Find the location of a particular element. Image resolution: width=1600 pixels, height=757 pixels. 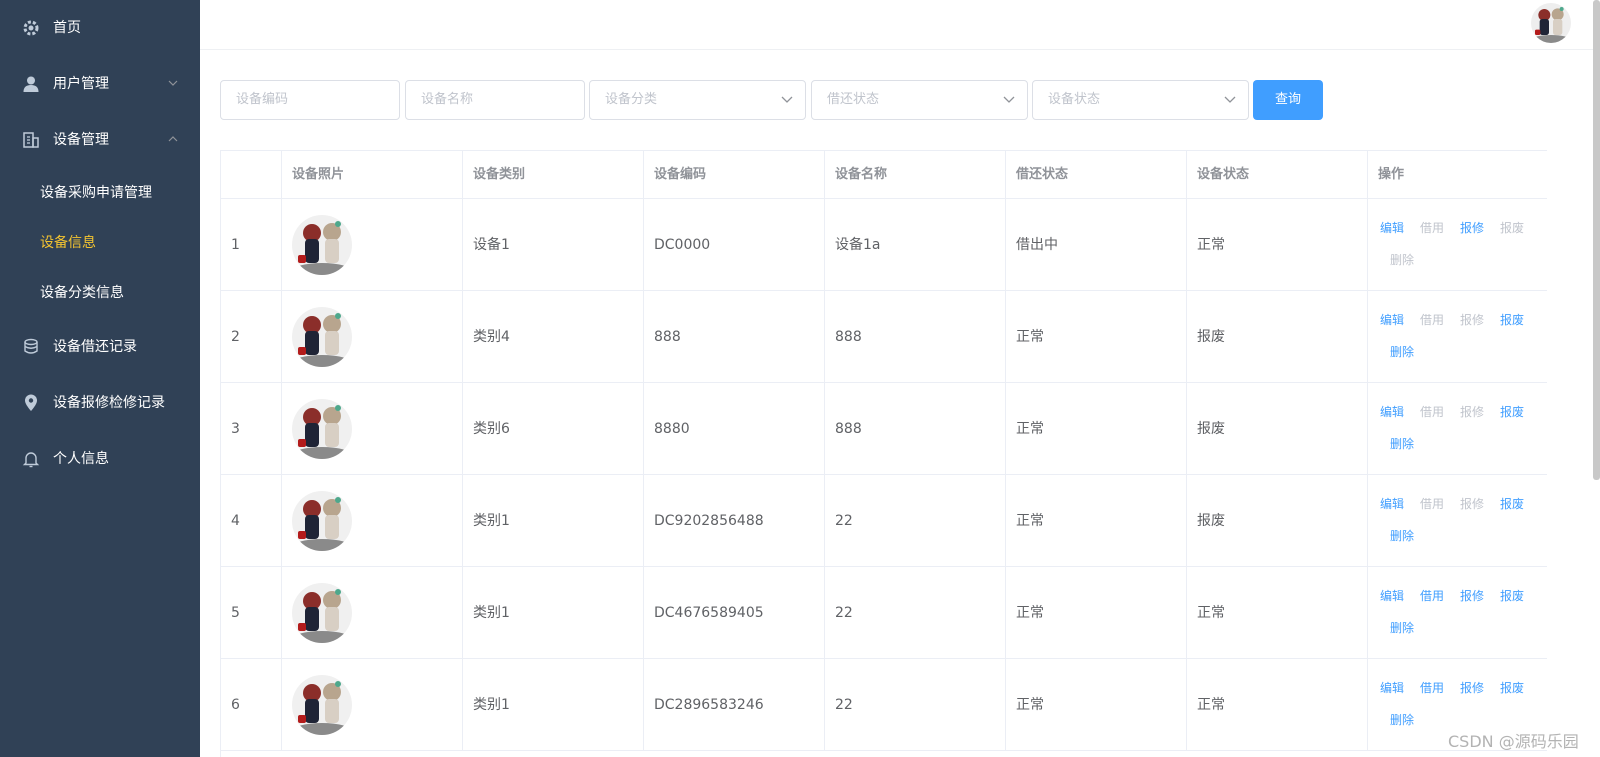

cell-text: 类别6 is located at coordinates (491, 429).